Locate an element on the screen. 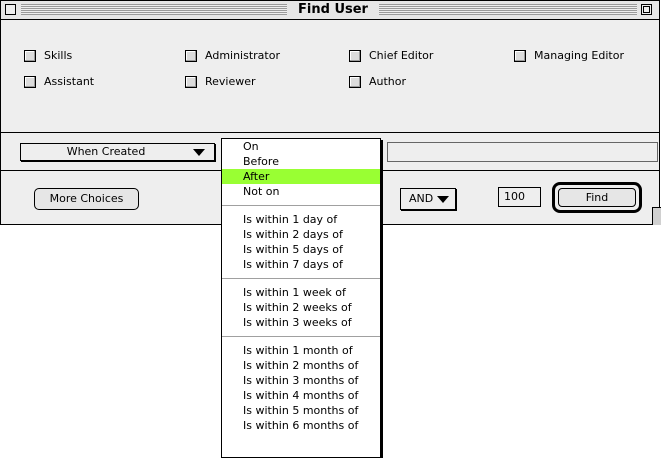  title-stripes-left is located at coordinates (154, 9).